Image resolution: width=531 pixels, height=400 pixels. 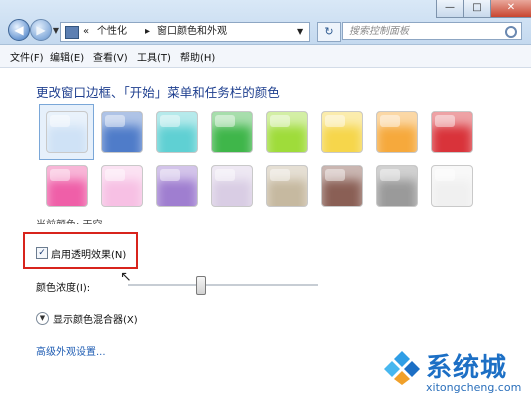 What do you see at coordinates (158, 92) in the screenshot?
I see `page-title: 更改窗口边框、「开始」菜单和任务栏的颜色` at bounding box center [158, 92].